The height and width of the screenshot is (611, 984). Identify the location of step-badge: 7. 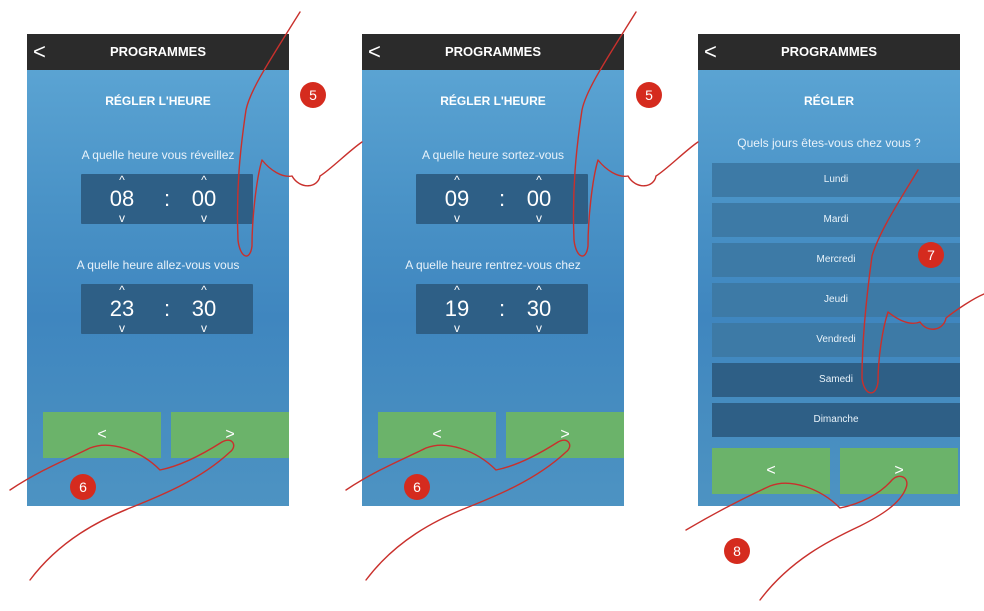
(931, 255).